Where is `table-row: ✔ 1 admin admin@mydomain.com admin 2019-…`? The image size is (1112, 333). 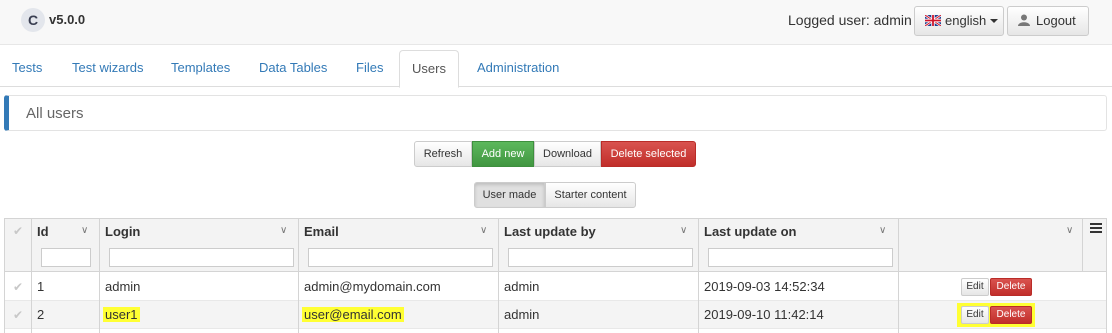 table-row: ✔ 1 admin admin@mydomain.com admin 2019-… is located at coordinates (555, 287).